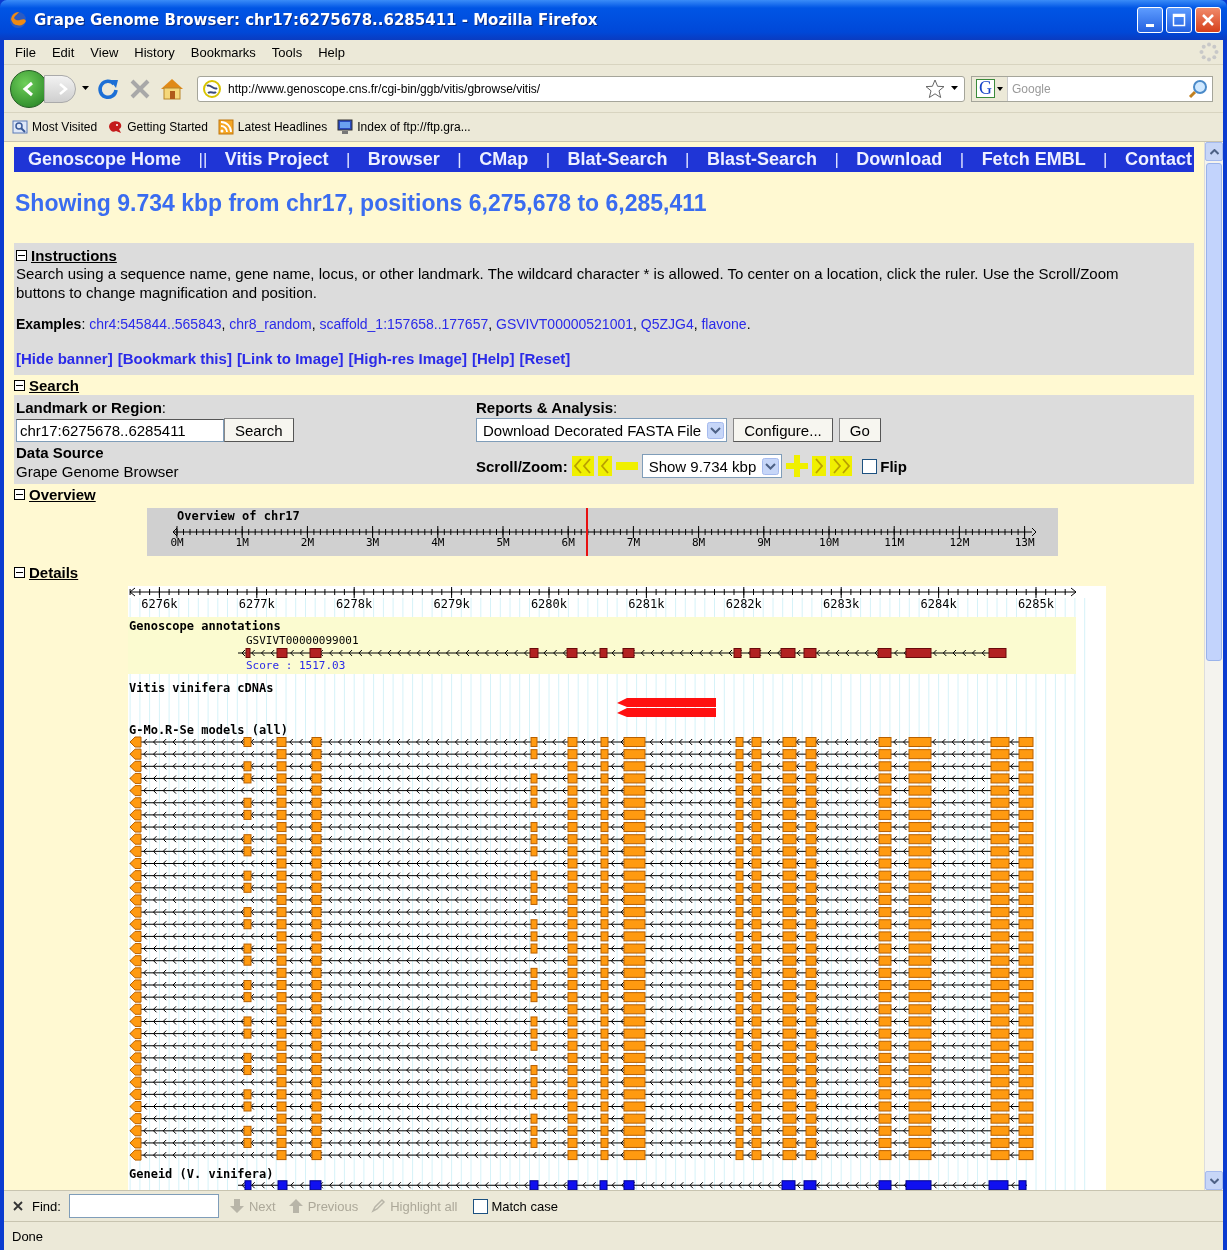 The width and height of the screenshot is (1227, 1250). Describe the element at coordinates (1150, 20) in the screenshot. I see `minimize-button` at that location.